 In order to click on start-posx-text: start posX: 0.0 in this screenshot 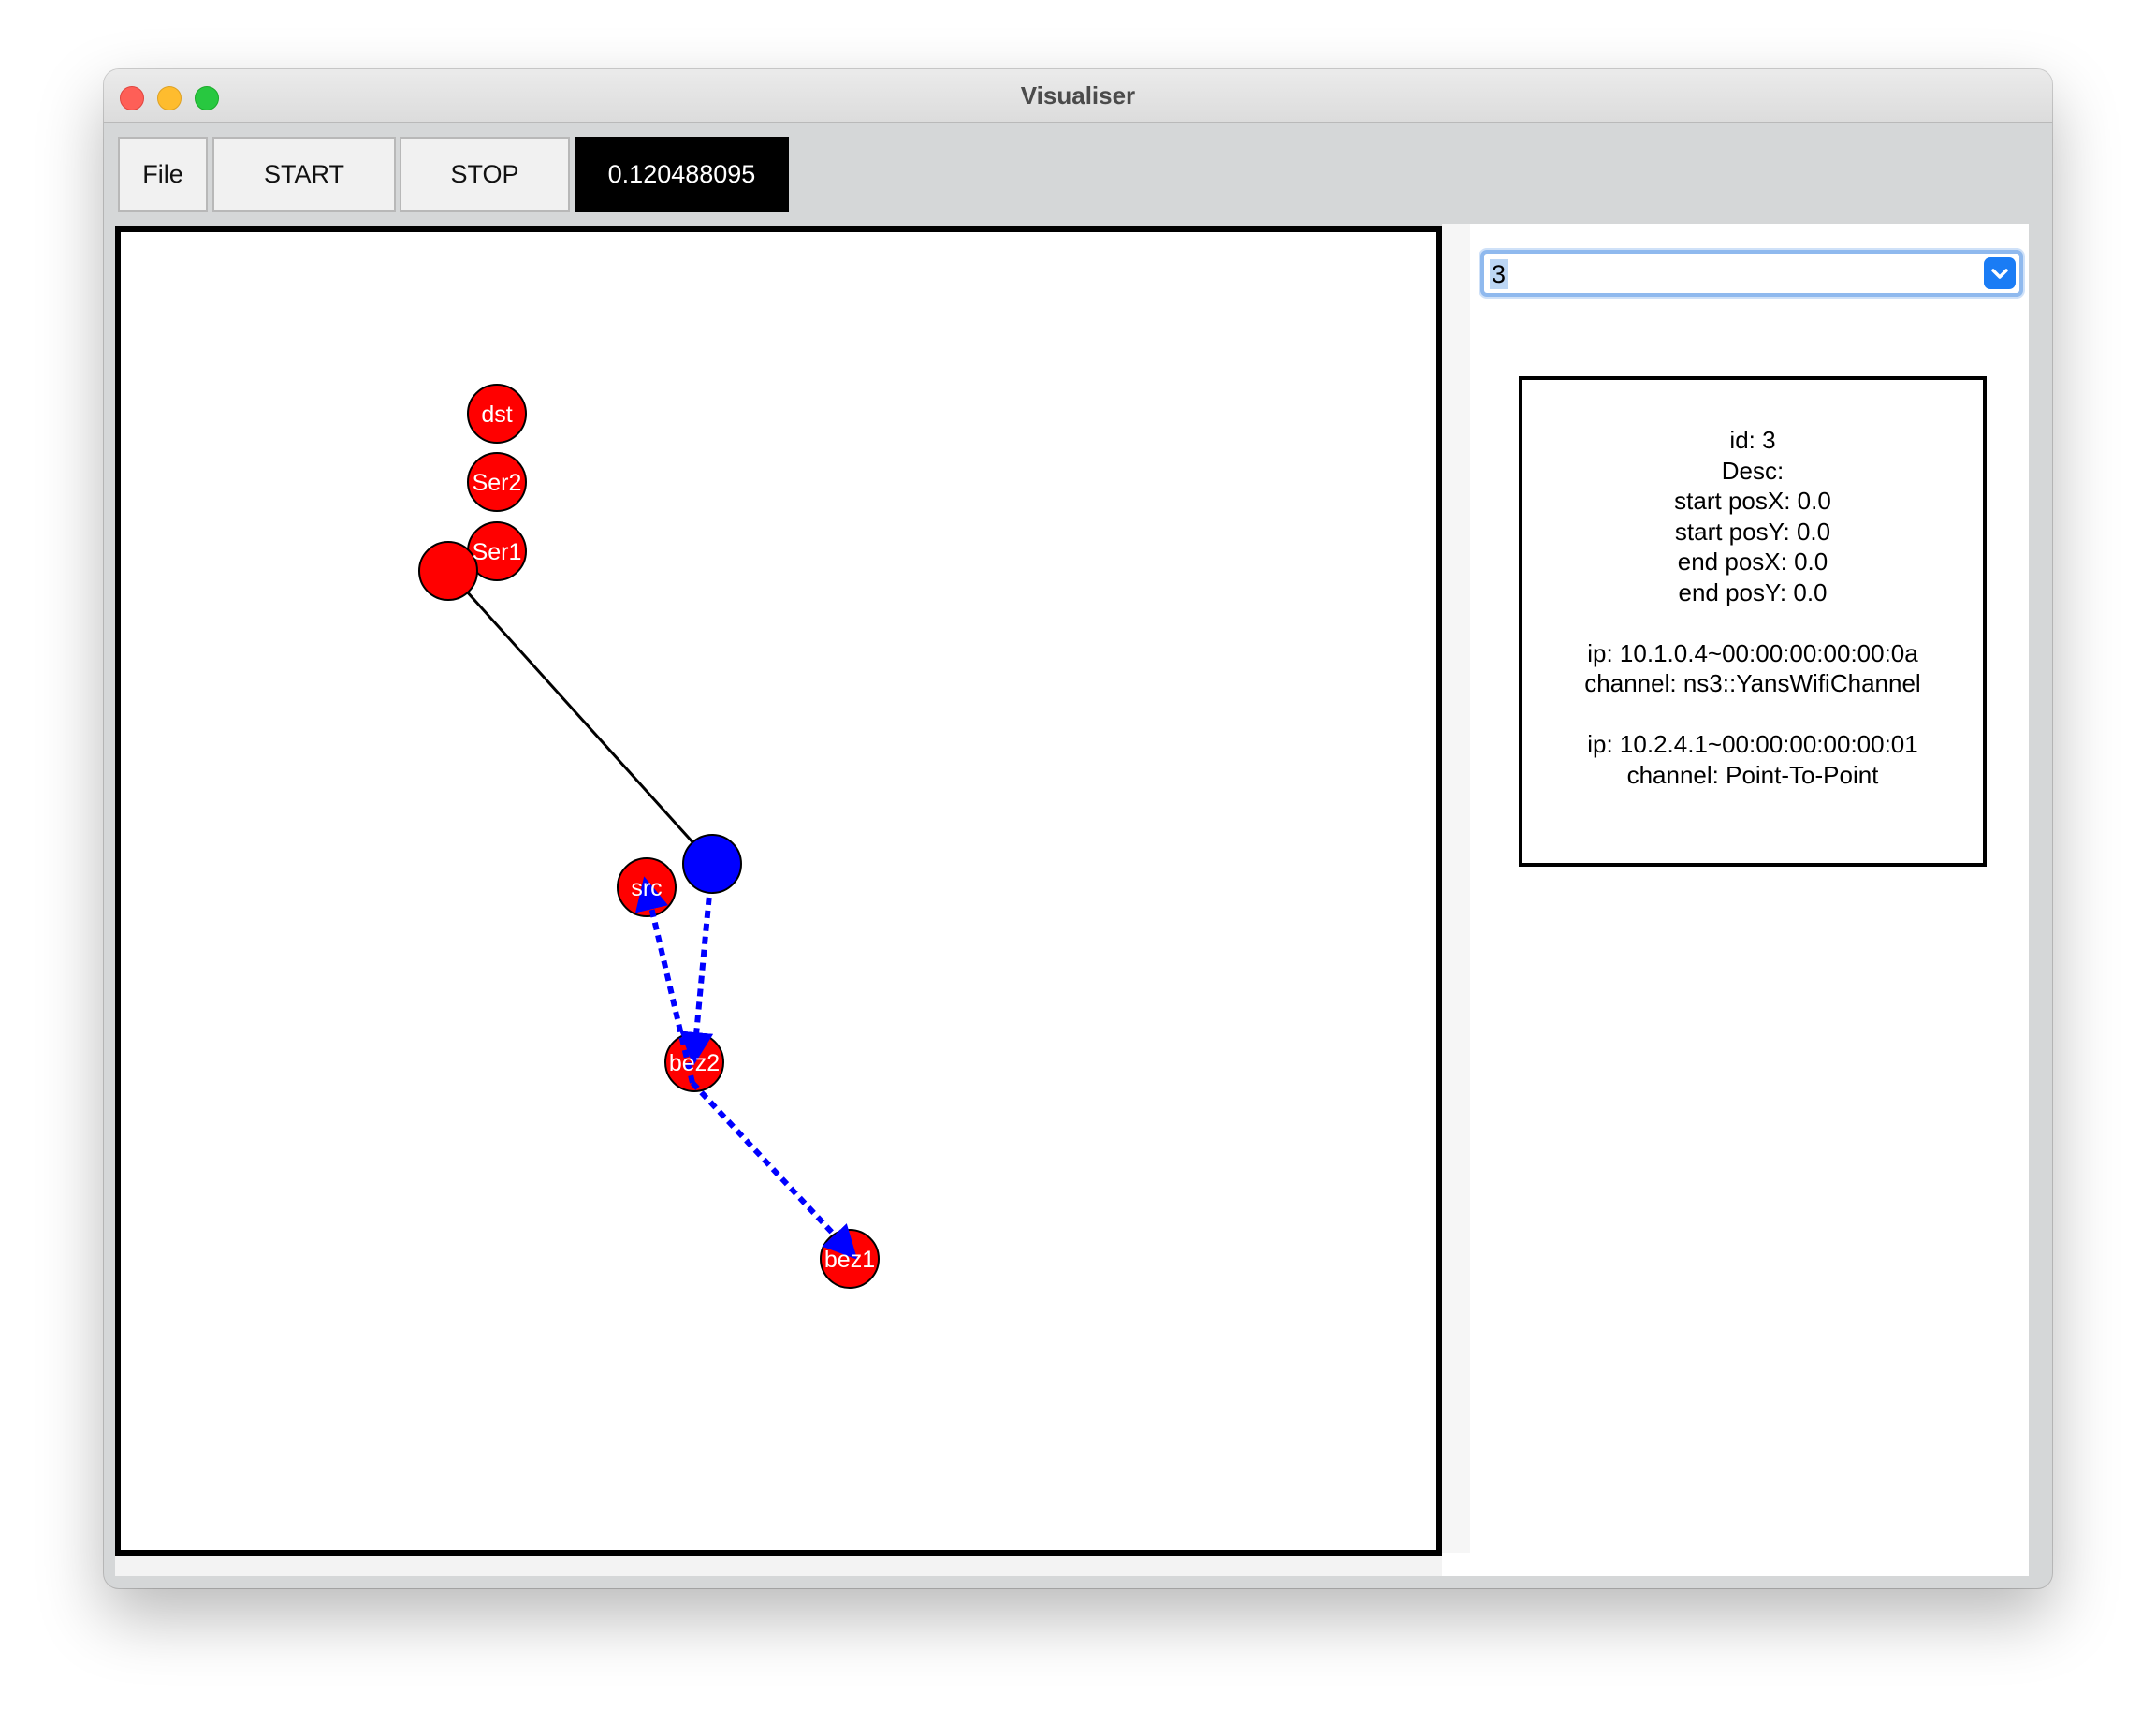, I will do `click(1752, 501)`.